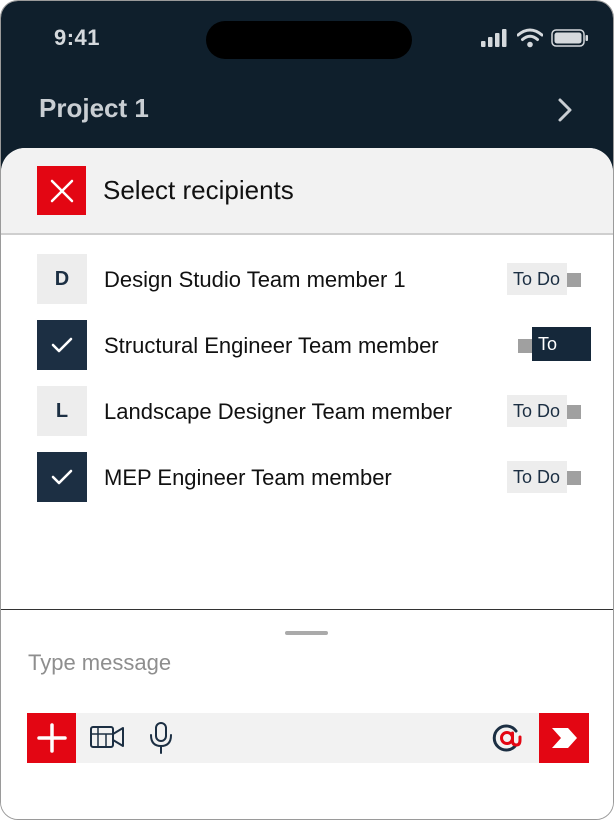 This screenshot has height=820, width=614. I want to click on sheet-header: Select recipients, so click(307, 191).